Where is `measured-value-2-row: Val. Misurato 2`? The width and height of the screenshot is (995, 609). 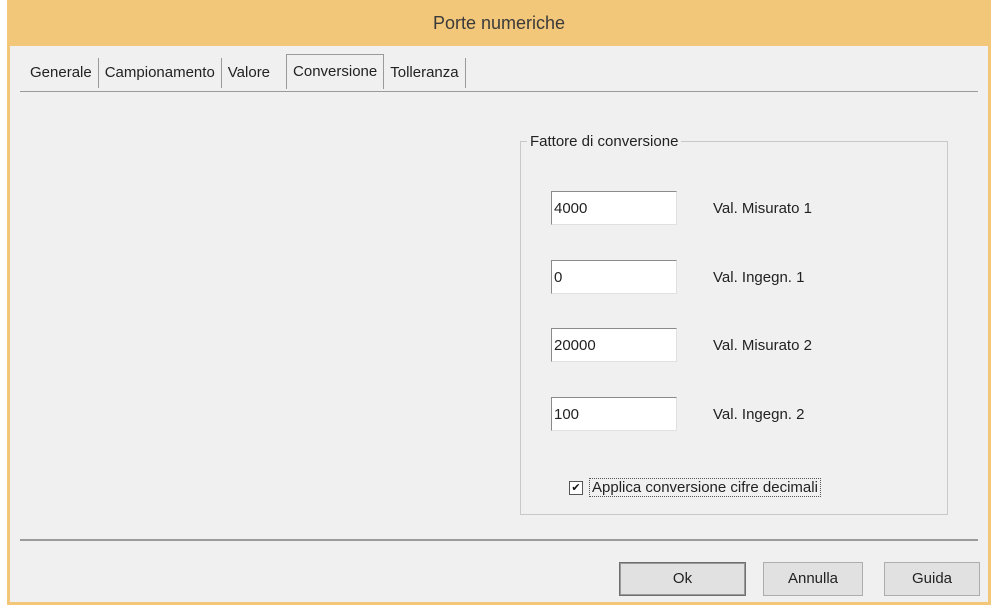 measured-value-2-row: Val. Misurato 2 is located at coordinates (681, 345).